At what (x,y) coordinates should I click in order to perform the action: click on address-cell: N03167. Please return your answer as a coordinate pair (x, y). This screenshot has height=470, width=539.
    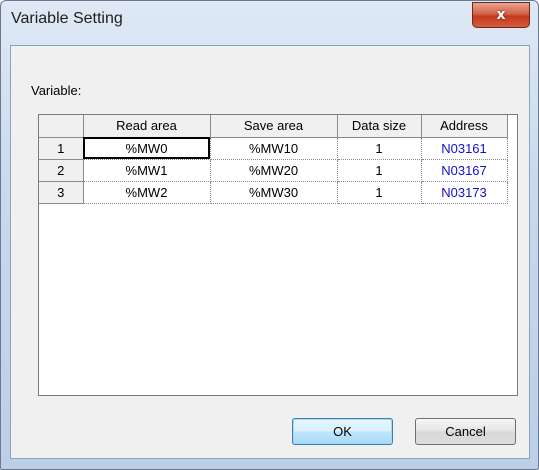
    Looking at the image, I should click on (464, 170).